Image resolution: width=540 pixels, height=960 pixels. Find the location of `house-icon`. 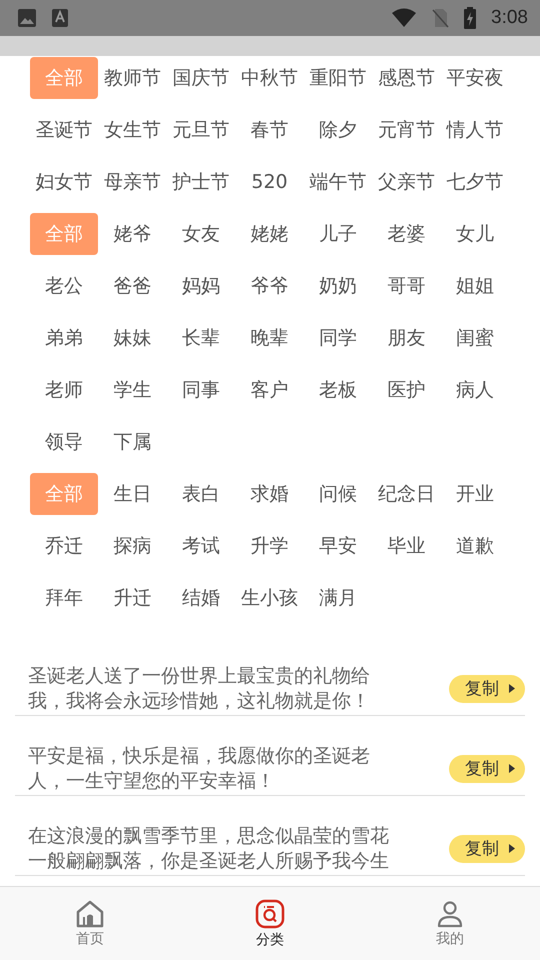

house-icon is located at coordinates (90, 914).